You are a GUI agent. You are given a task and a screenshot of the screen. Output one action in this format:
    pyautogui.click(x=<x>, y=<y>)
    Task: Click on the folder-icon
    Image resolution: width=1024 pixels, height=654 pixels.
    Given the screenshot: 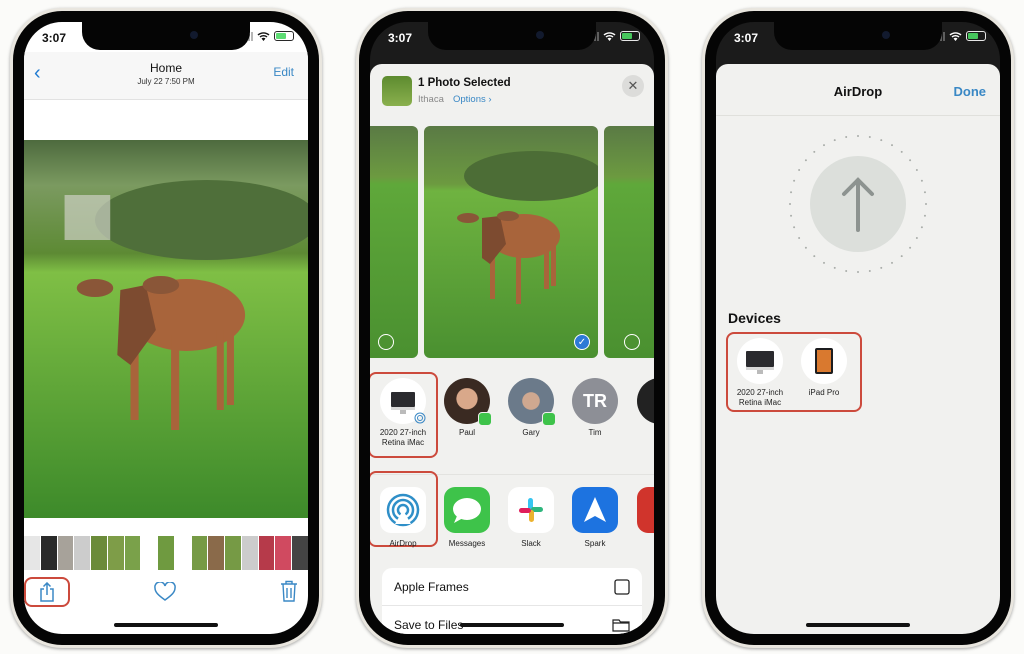 What is the action you would take?
    pyautogui.click(x=621, y=625)
    